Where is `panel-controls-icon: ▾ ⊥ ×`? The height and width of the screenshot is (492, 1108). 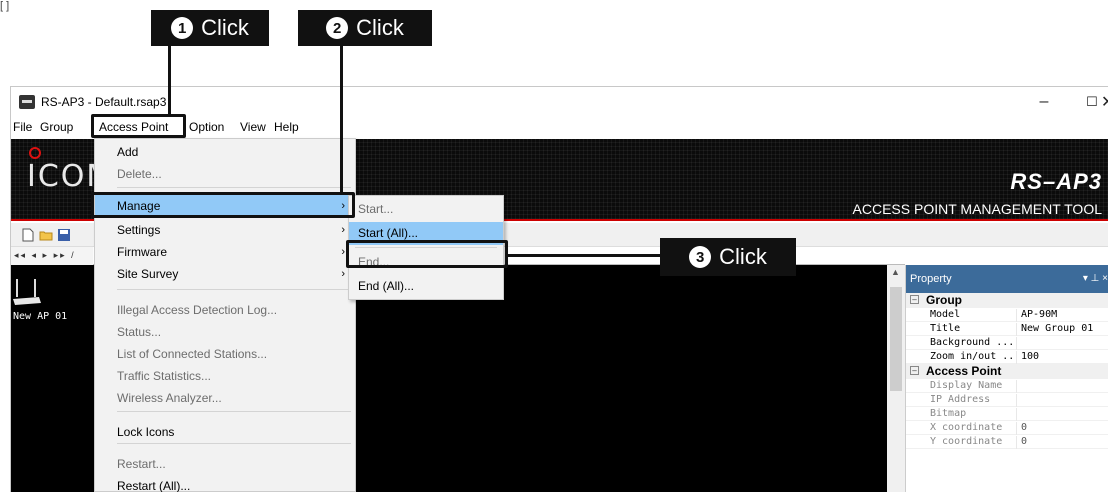 panel-controls-icon: ▾ ⊥ × is located at coordinates (1095, 278).